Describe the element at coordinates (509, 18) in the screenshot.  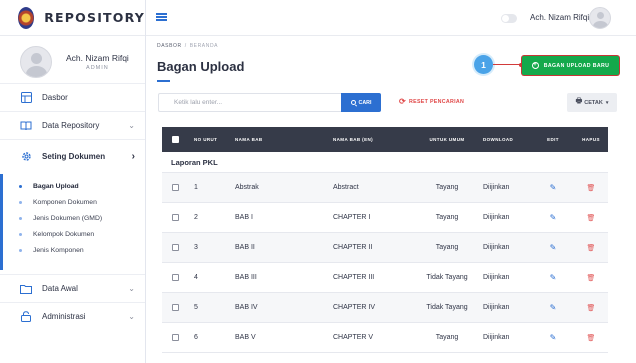
I see `theme-toggle` at that location.